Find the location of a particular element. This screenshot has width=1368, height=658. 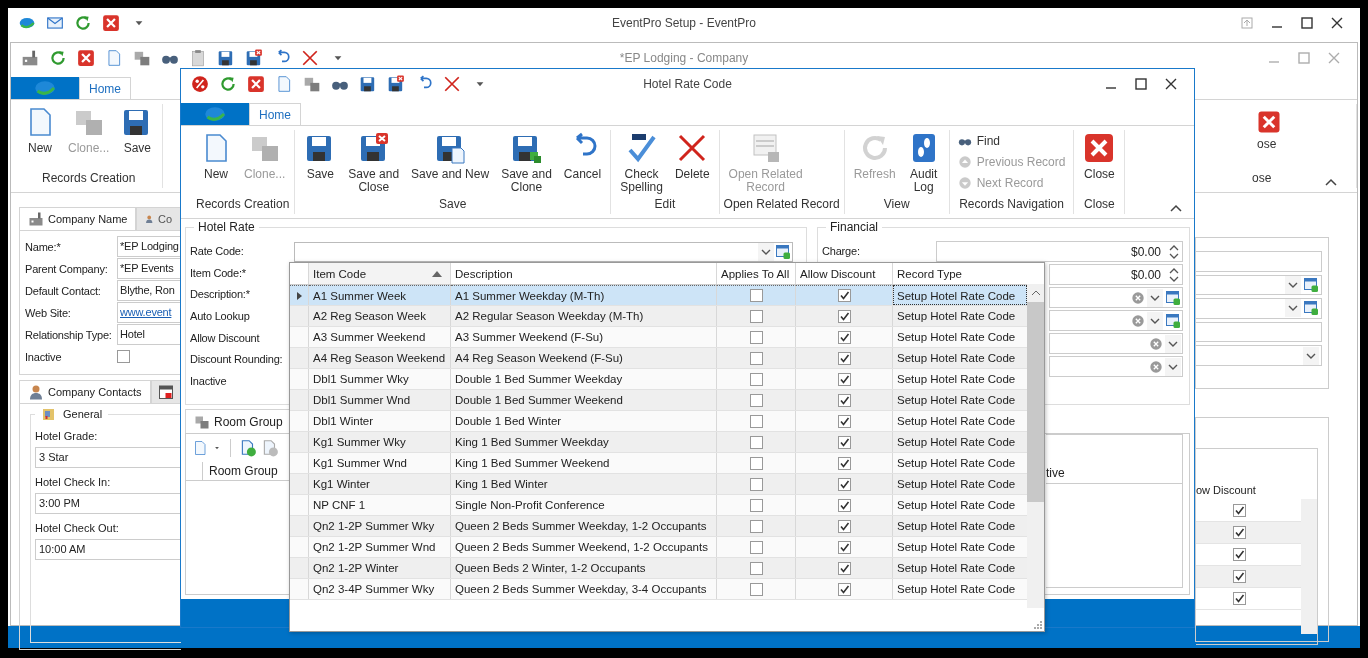

table-cell: Qn2 1-2P Summer Wky is located at coordinates (380, 526).